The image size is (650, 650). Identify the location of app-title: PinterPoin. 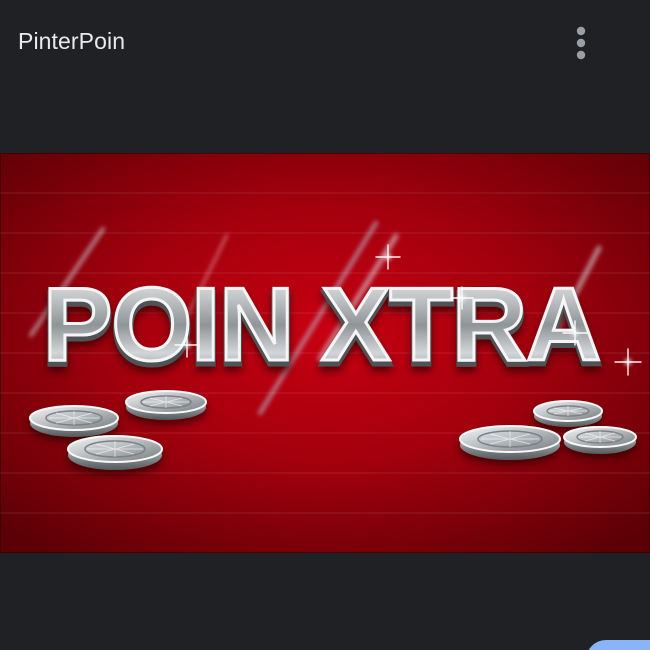
(72, 41).